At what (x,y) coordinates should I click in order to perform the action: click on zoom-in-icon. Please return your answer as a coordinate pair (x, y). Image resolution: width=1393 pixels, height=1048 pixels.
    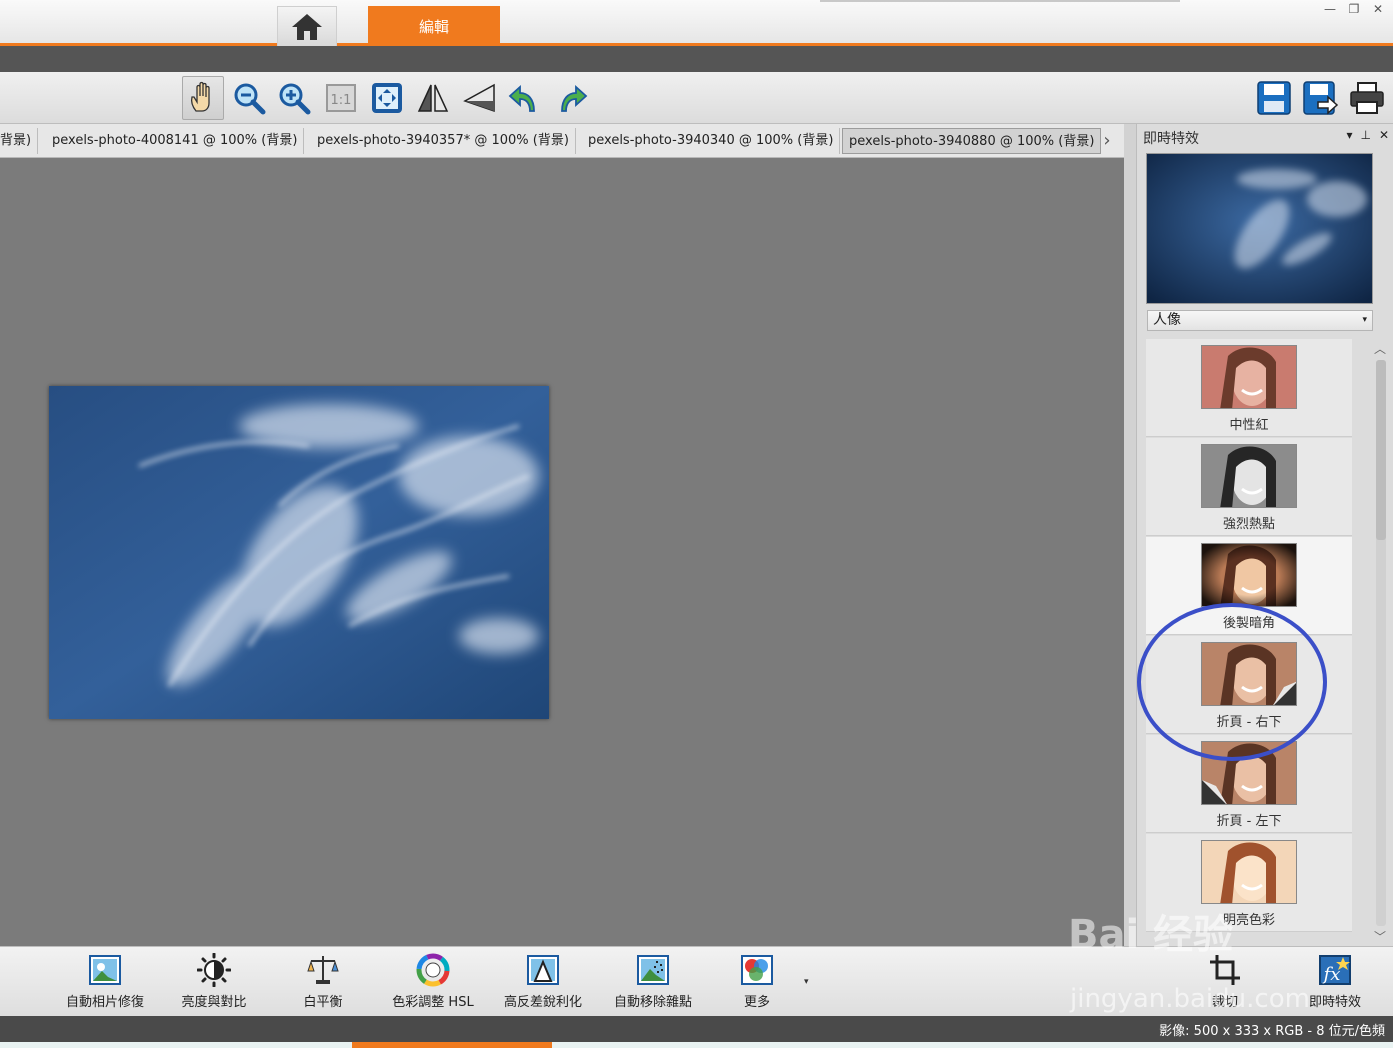
    Looking at the image, I should click on (295, 99).